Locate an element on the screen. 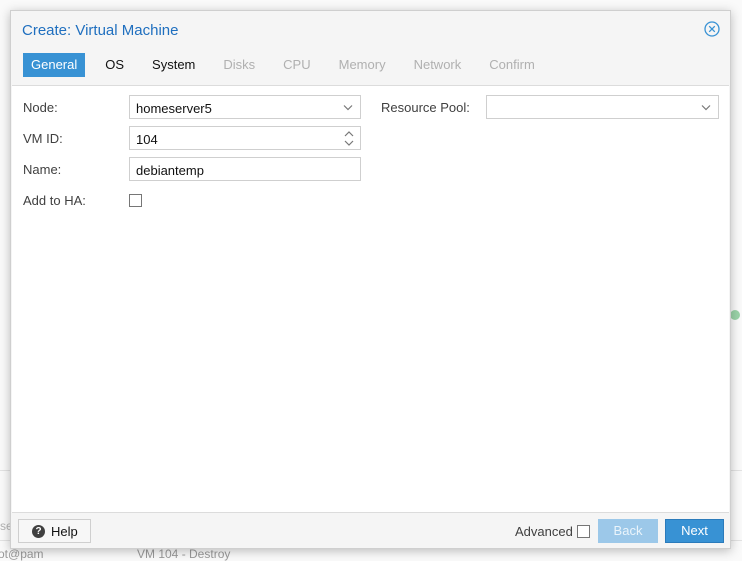 This screenshot has height=561, width=742. back-button: Back is located at coordinates (628, 531).